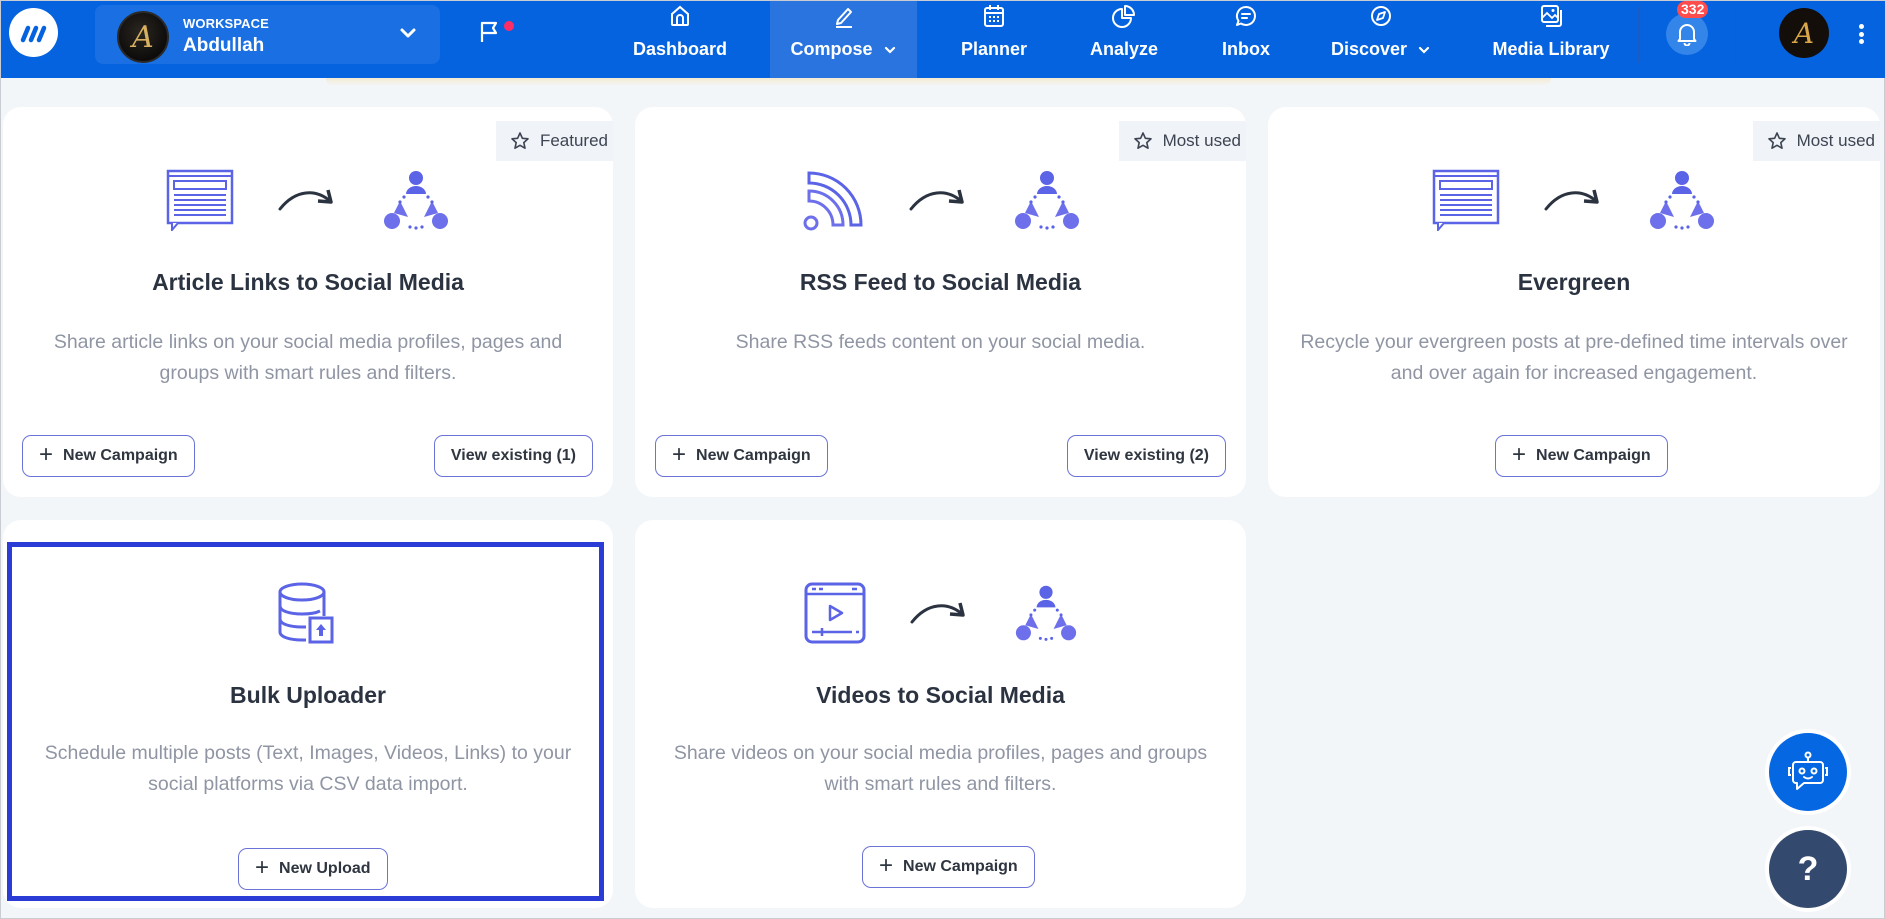  I want to click on nav-compose-label: Compose, so click(831, 49).